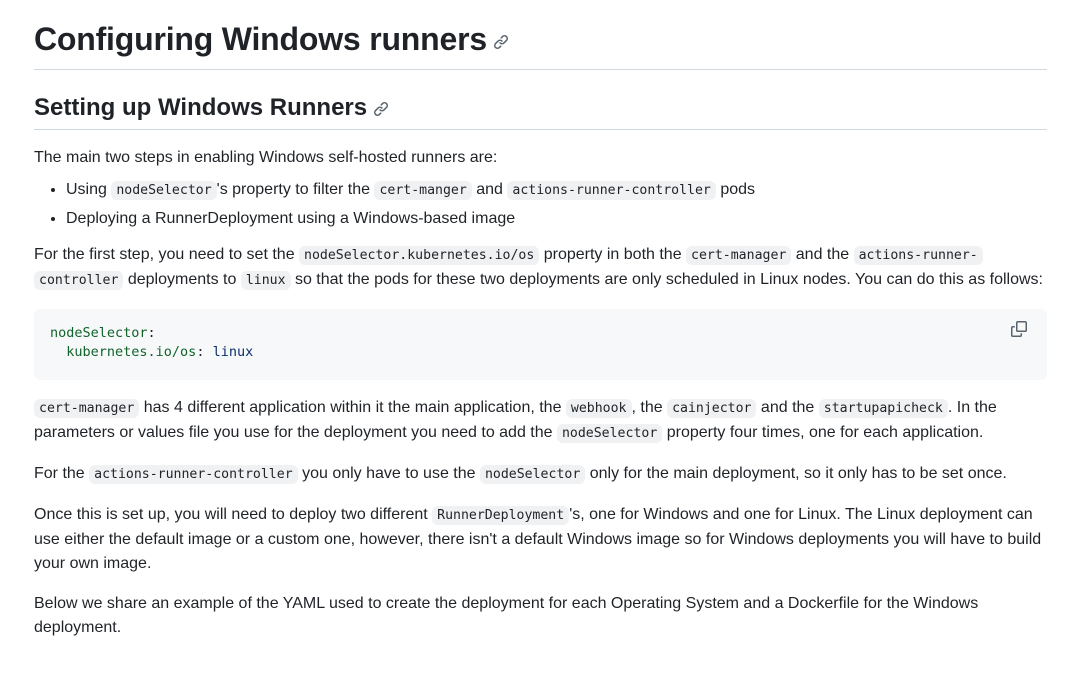 The width and height of the screenshot is (1081, 680). Describe the element at coordinates (167, 254) in the screenshot. I see `text: For the first step, you need to set the` at that location.